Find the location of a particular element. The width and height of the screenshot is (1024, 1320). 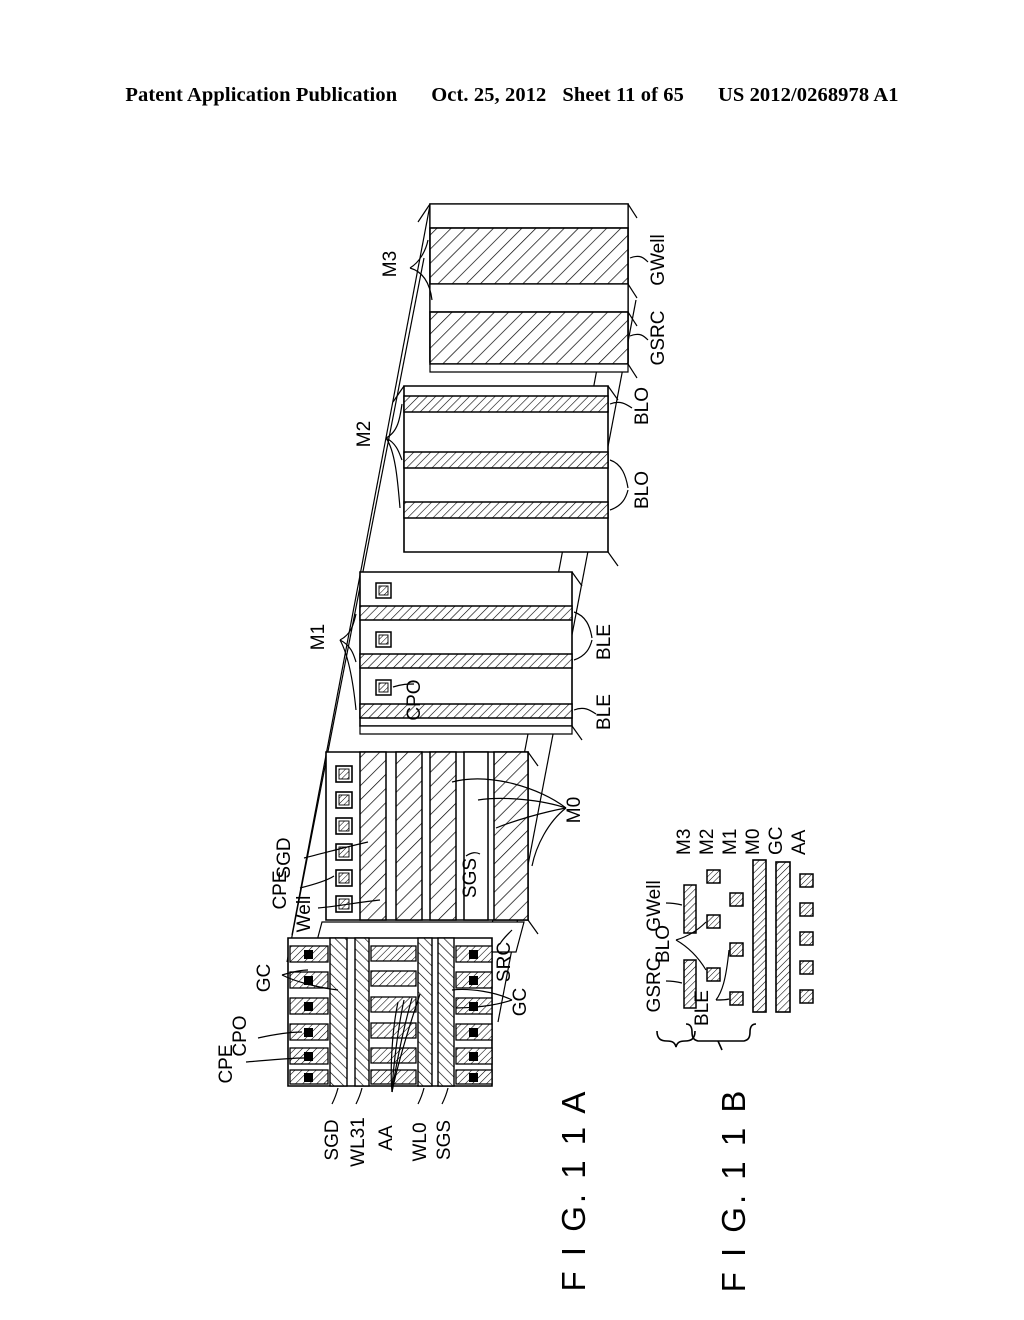

gsrc-callout: GSRC is located at coordinates (649, 338).